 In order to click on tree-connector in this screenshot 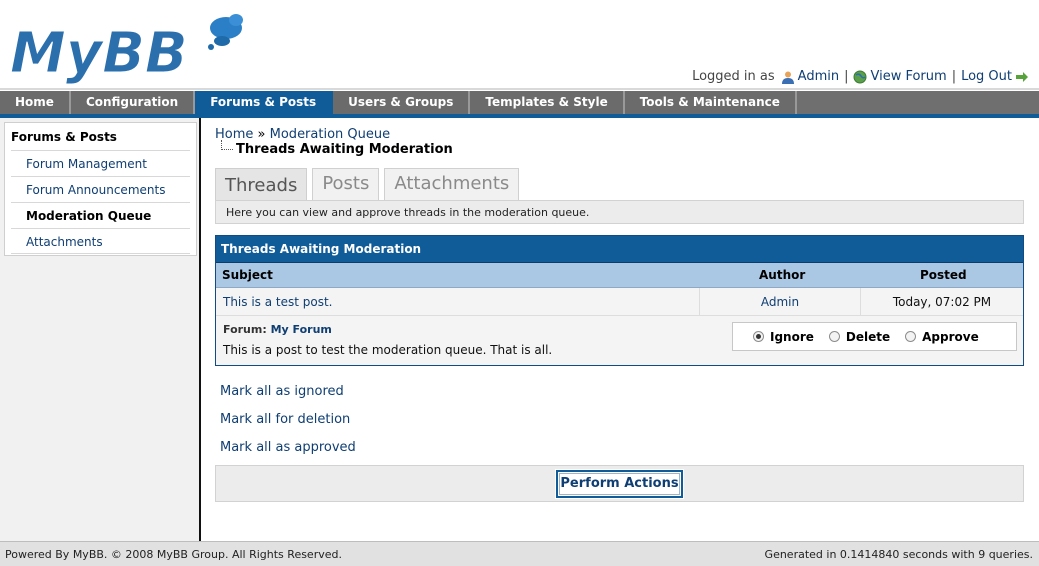, I will do `click(227, 145)`.